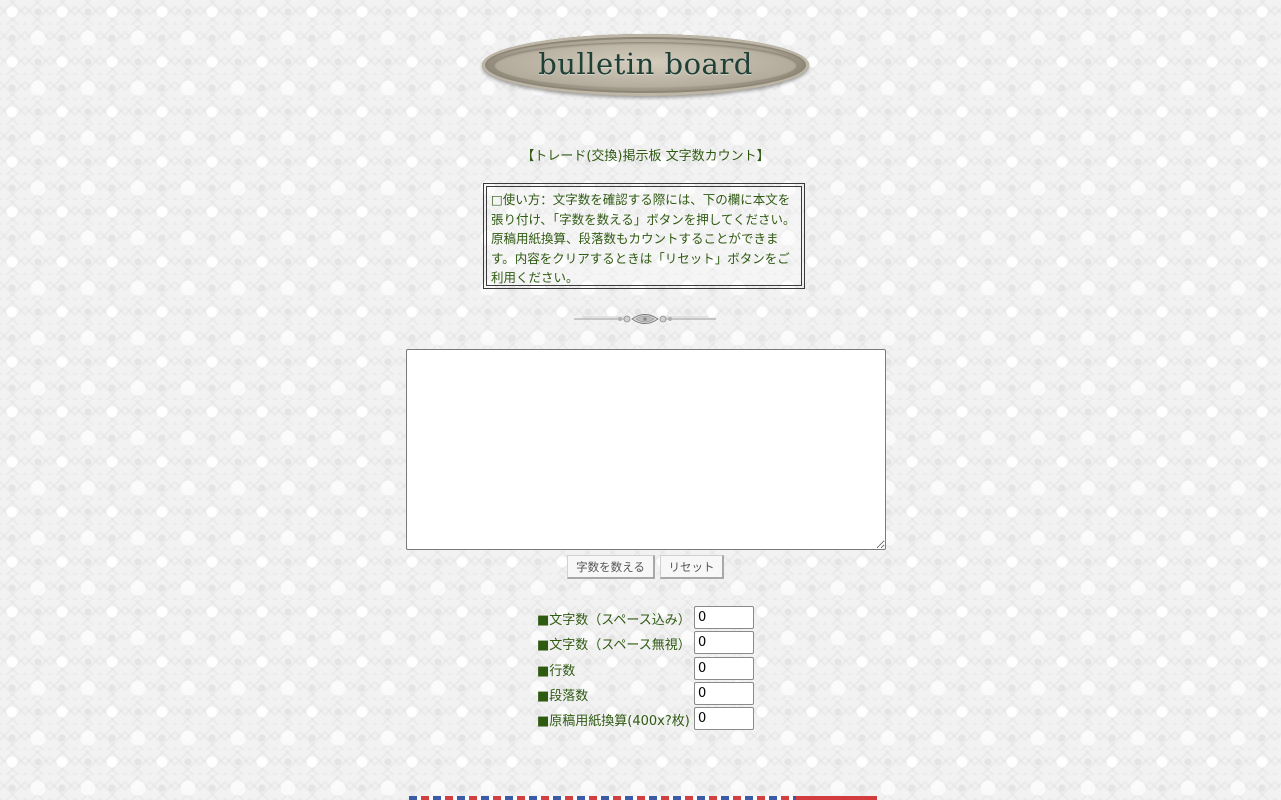  Describe the element at coordinates (556, 671) in the screenshot. I see `result-label: ■行数` at that location.